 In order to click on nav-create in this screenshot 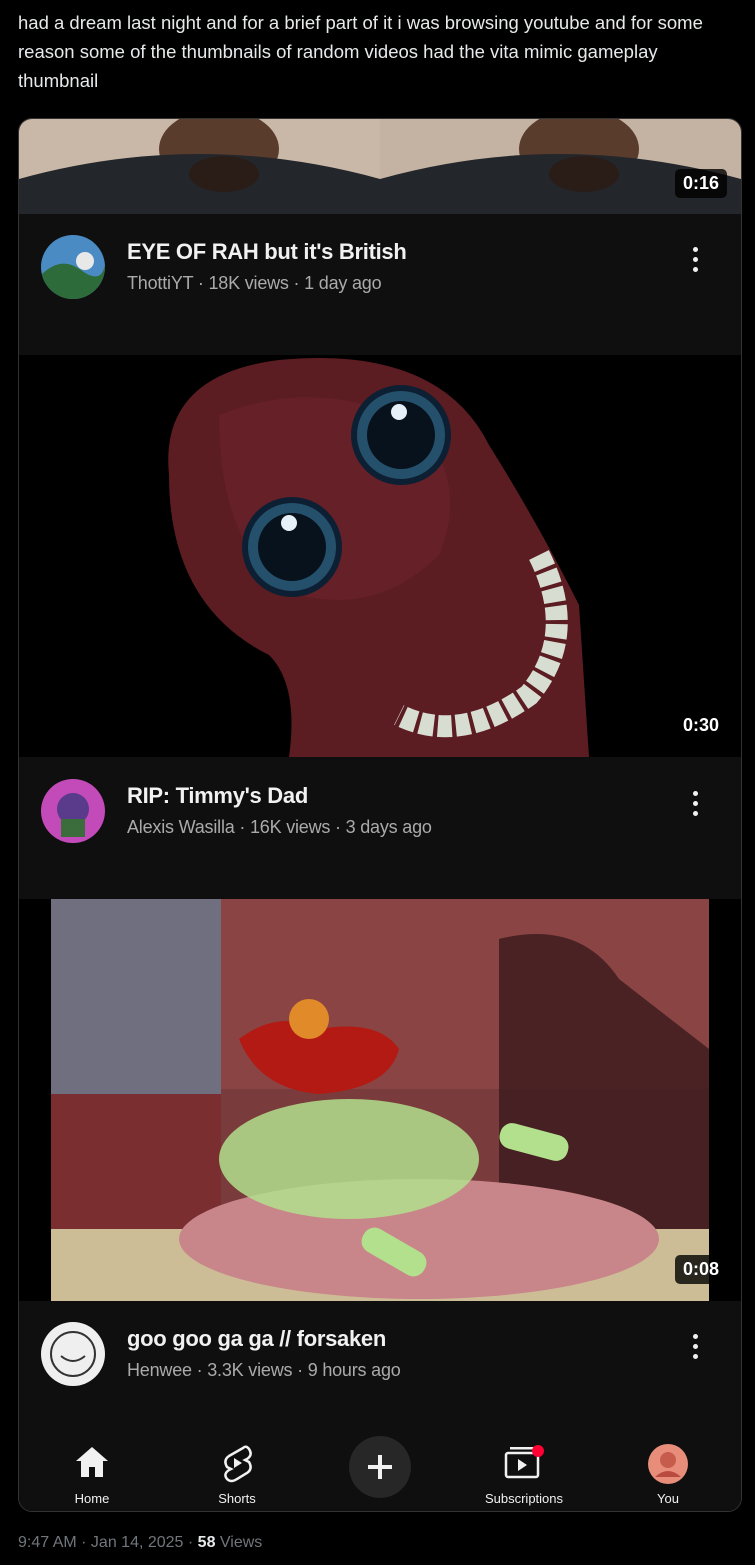, I will do `click(380, 1469)`.